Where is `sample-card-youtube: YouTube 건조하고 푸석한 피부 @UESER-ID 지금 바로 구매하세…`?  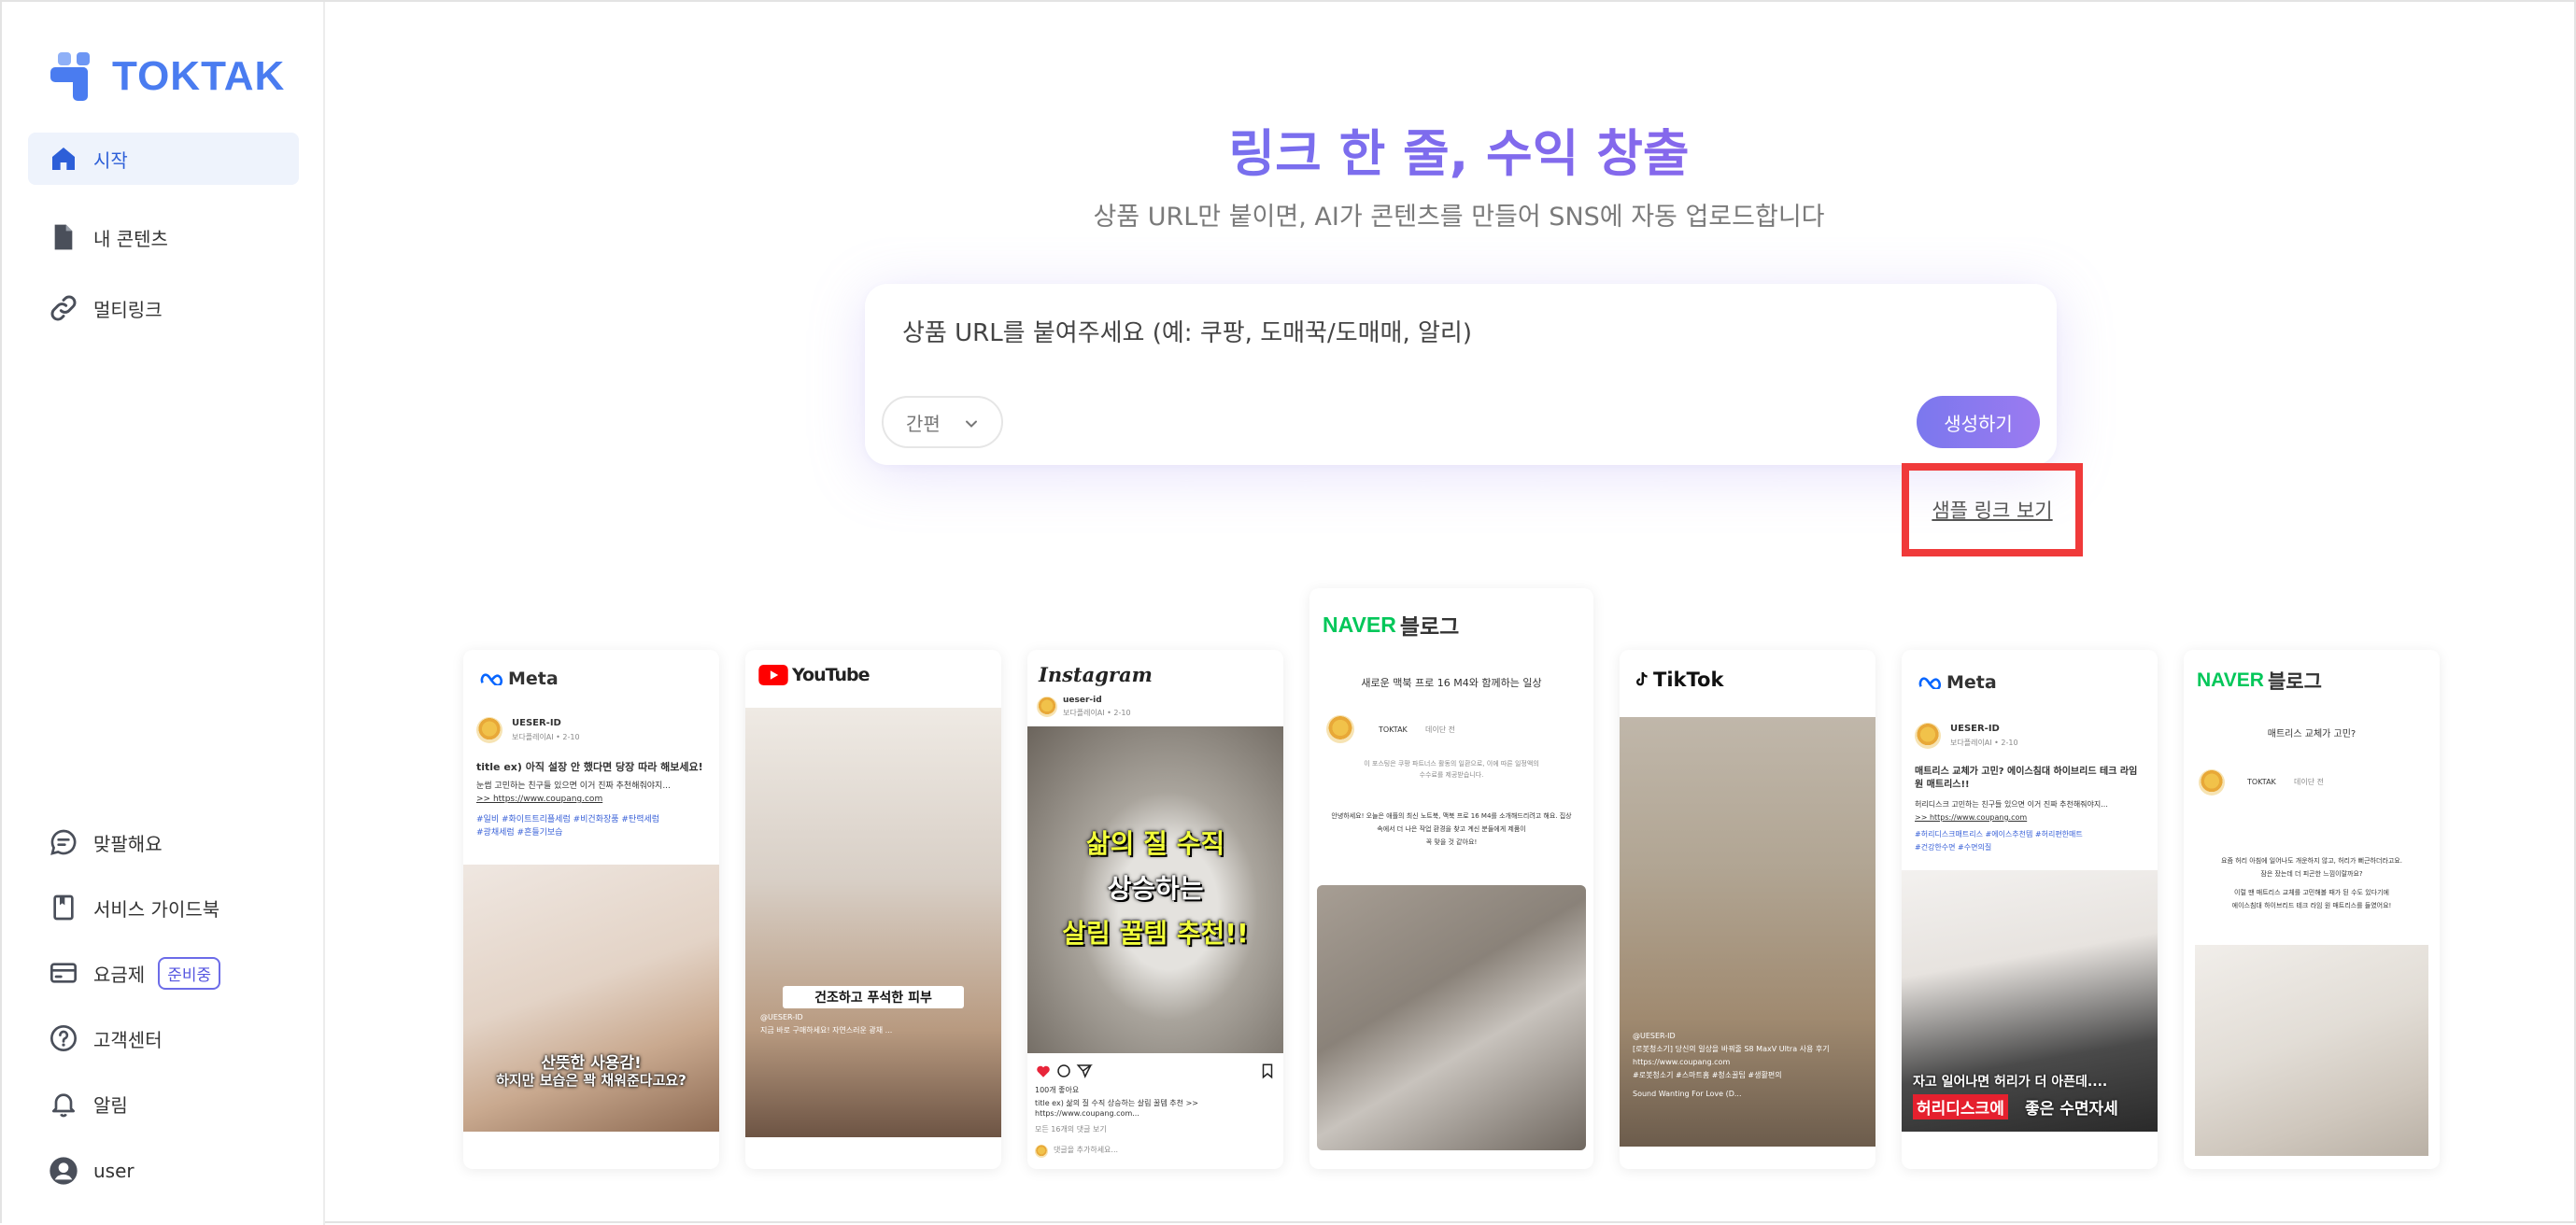
sample-card-youtube: YouTube 건조하고 푸석한 피부 @UESER-ID 지금 바로 구매하세… is located at coordinates (873, 909).